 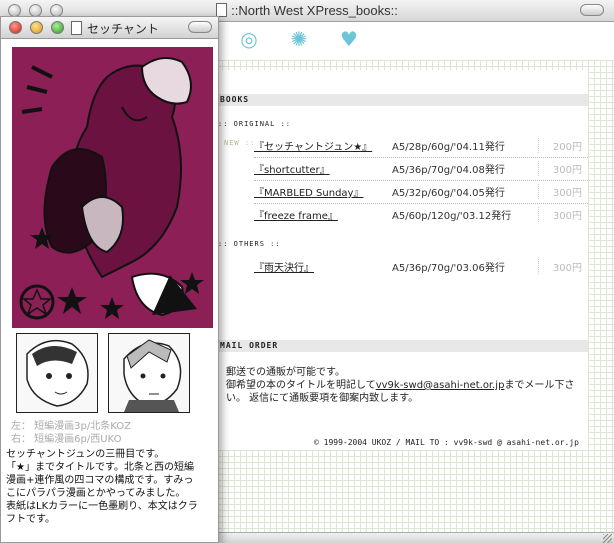 What do you see at coordinates (57, 373) in the screenshot?
I see `manga-thumbnail-left` at bounding box center [57, 373].